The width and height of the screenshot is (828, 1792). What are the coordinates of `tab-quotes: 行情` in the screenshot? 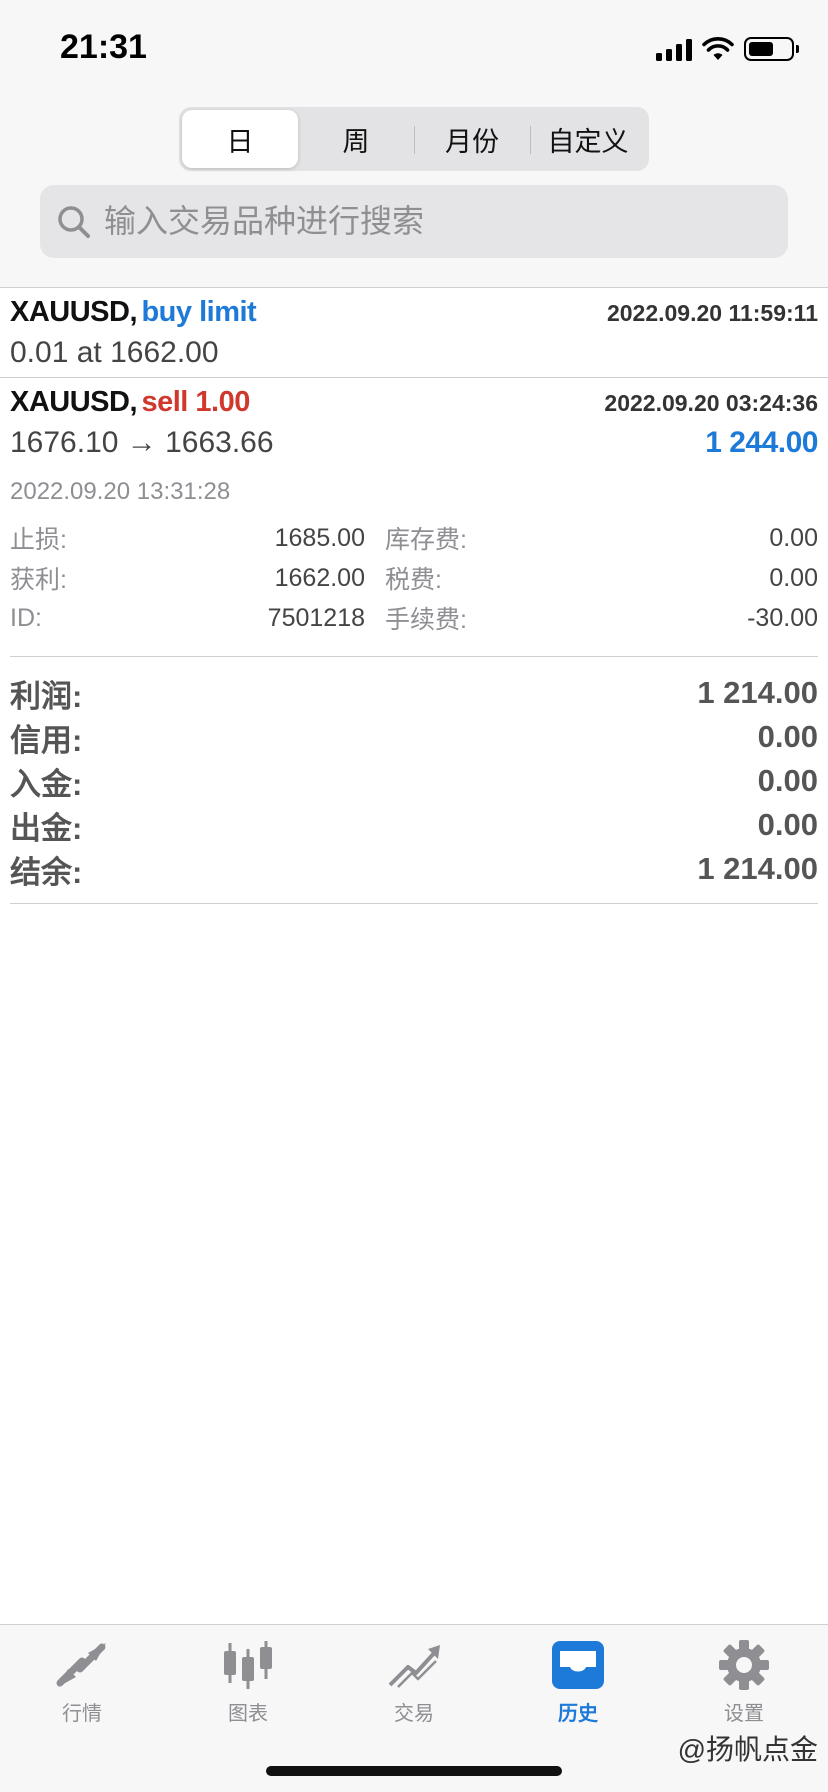 It's located at (82, 1682).